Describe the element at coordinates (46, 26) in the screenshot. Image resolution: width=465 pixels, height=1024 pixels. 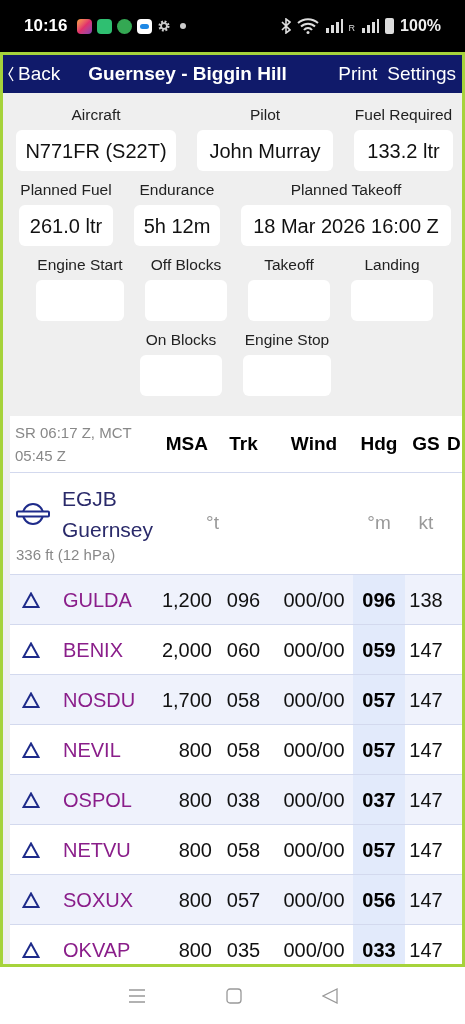
I see `status-time: 10:16` at that location.